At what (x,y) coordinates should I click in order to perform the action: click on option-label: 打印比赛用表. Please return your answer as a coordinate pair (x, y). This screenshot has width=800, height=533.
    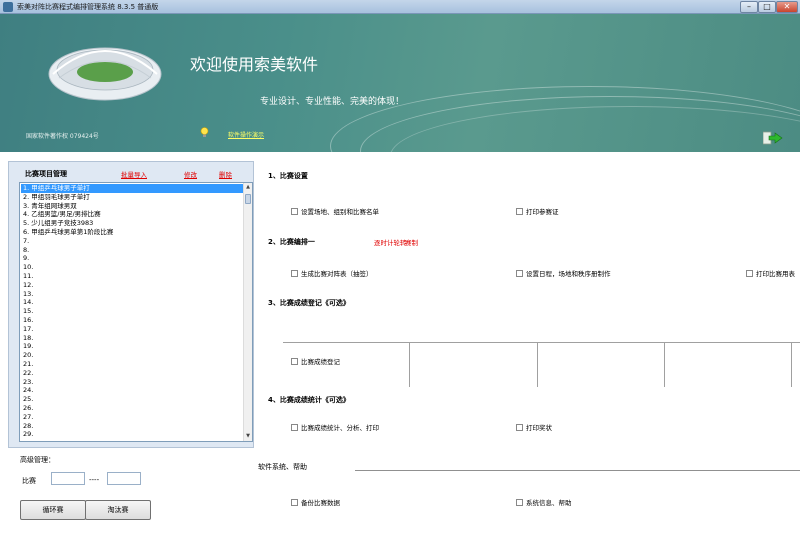
    Looking at the image, I should click on (775, 274).